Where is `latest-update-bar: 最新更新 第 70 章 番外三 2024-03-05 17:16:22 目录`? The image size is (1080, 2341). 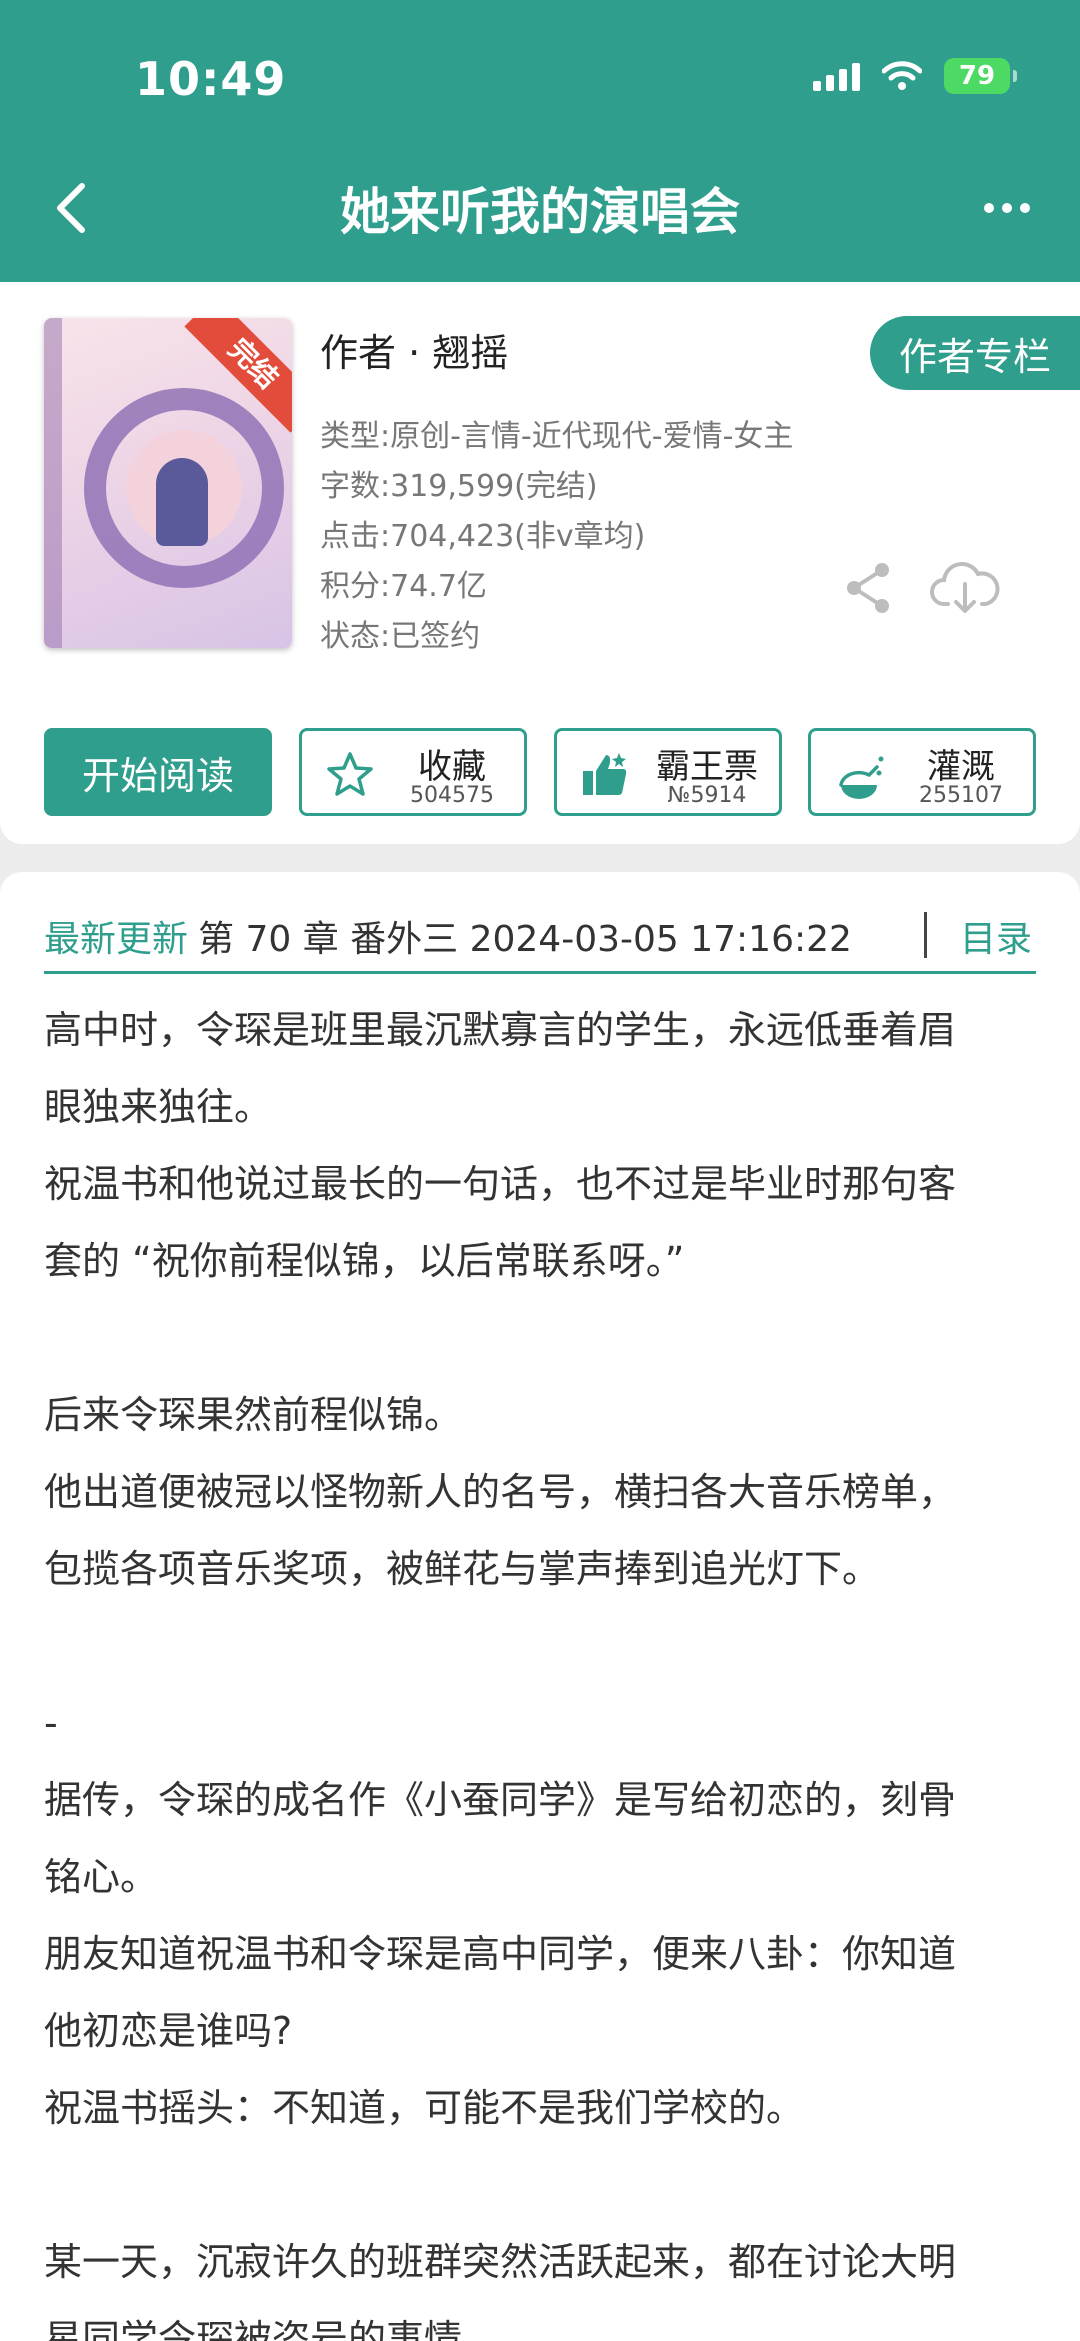
latest-update-bar: 最新更新 第 70 章 番外三 2024-03-05 17:16:22 目录 is located at coordinates (540, 933).